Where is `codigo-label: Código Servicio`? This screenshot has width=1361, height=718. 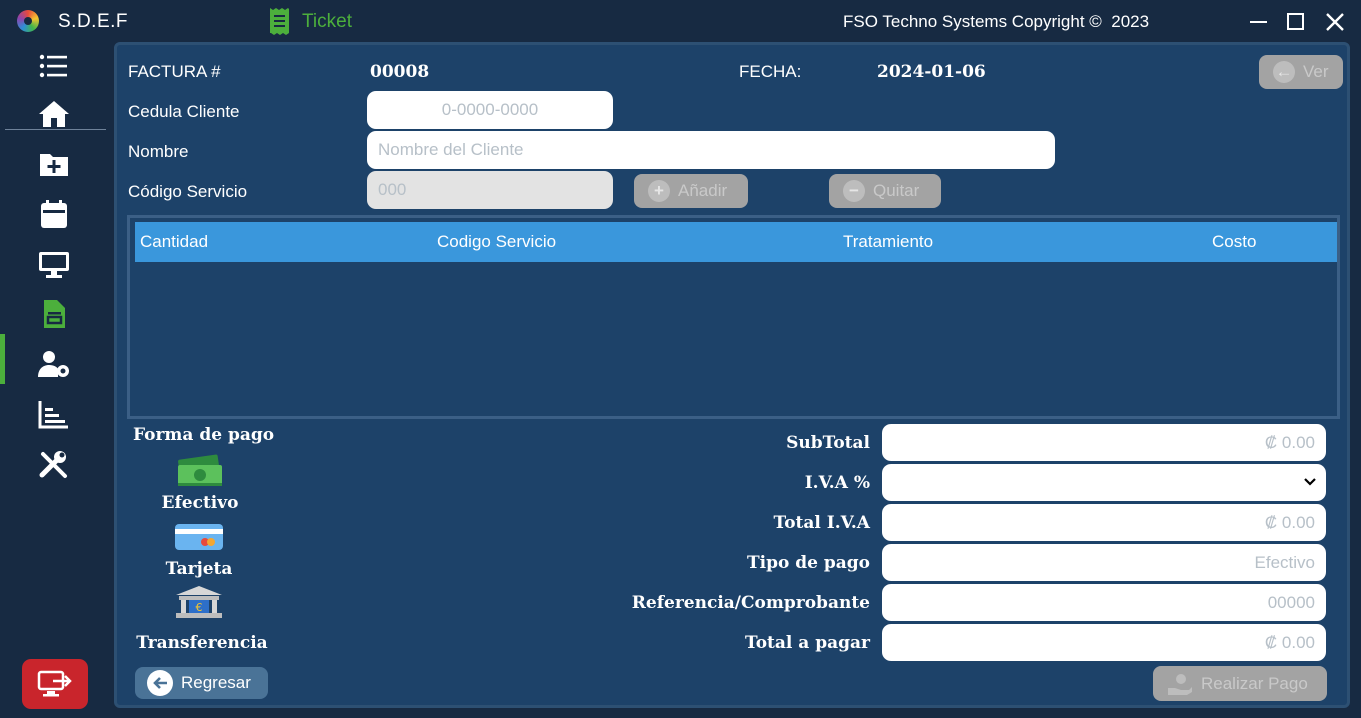
codigo-label: Código Servicio is located at coordinates (188, 191).